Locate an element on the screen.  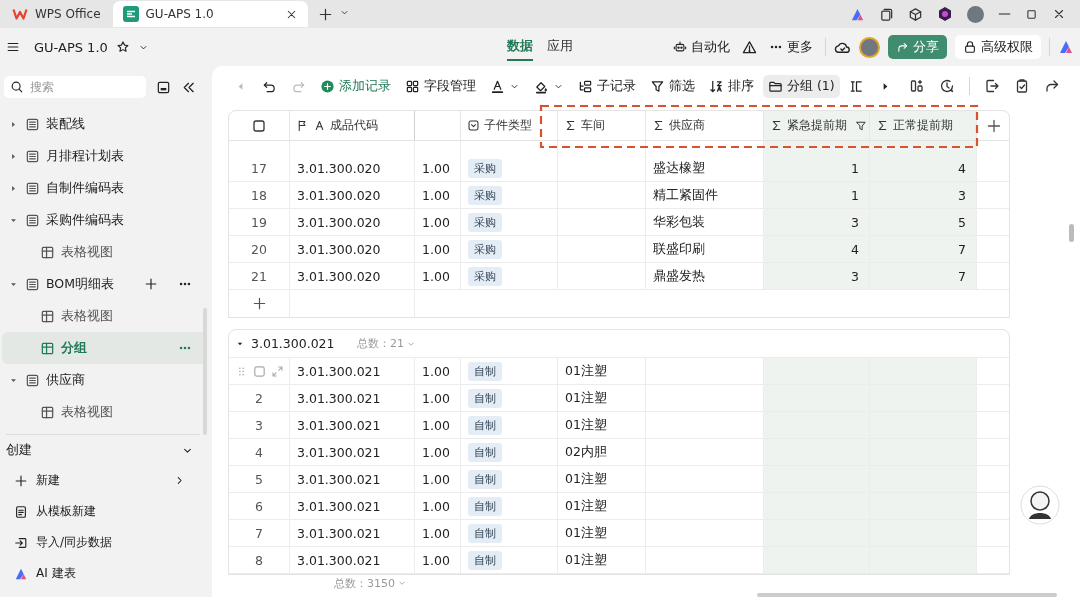
sidebar-item: BOM明细表 is located at coordinates (104, 284).